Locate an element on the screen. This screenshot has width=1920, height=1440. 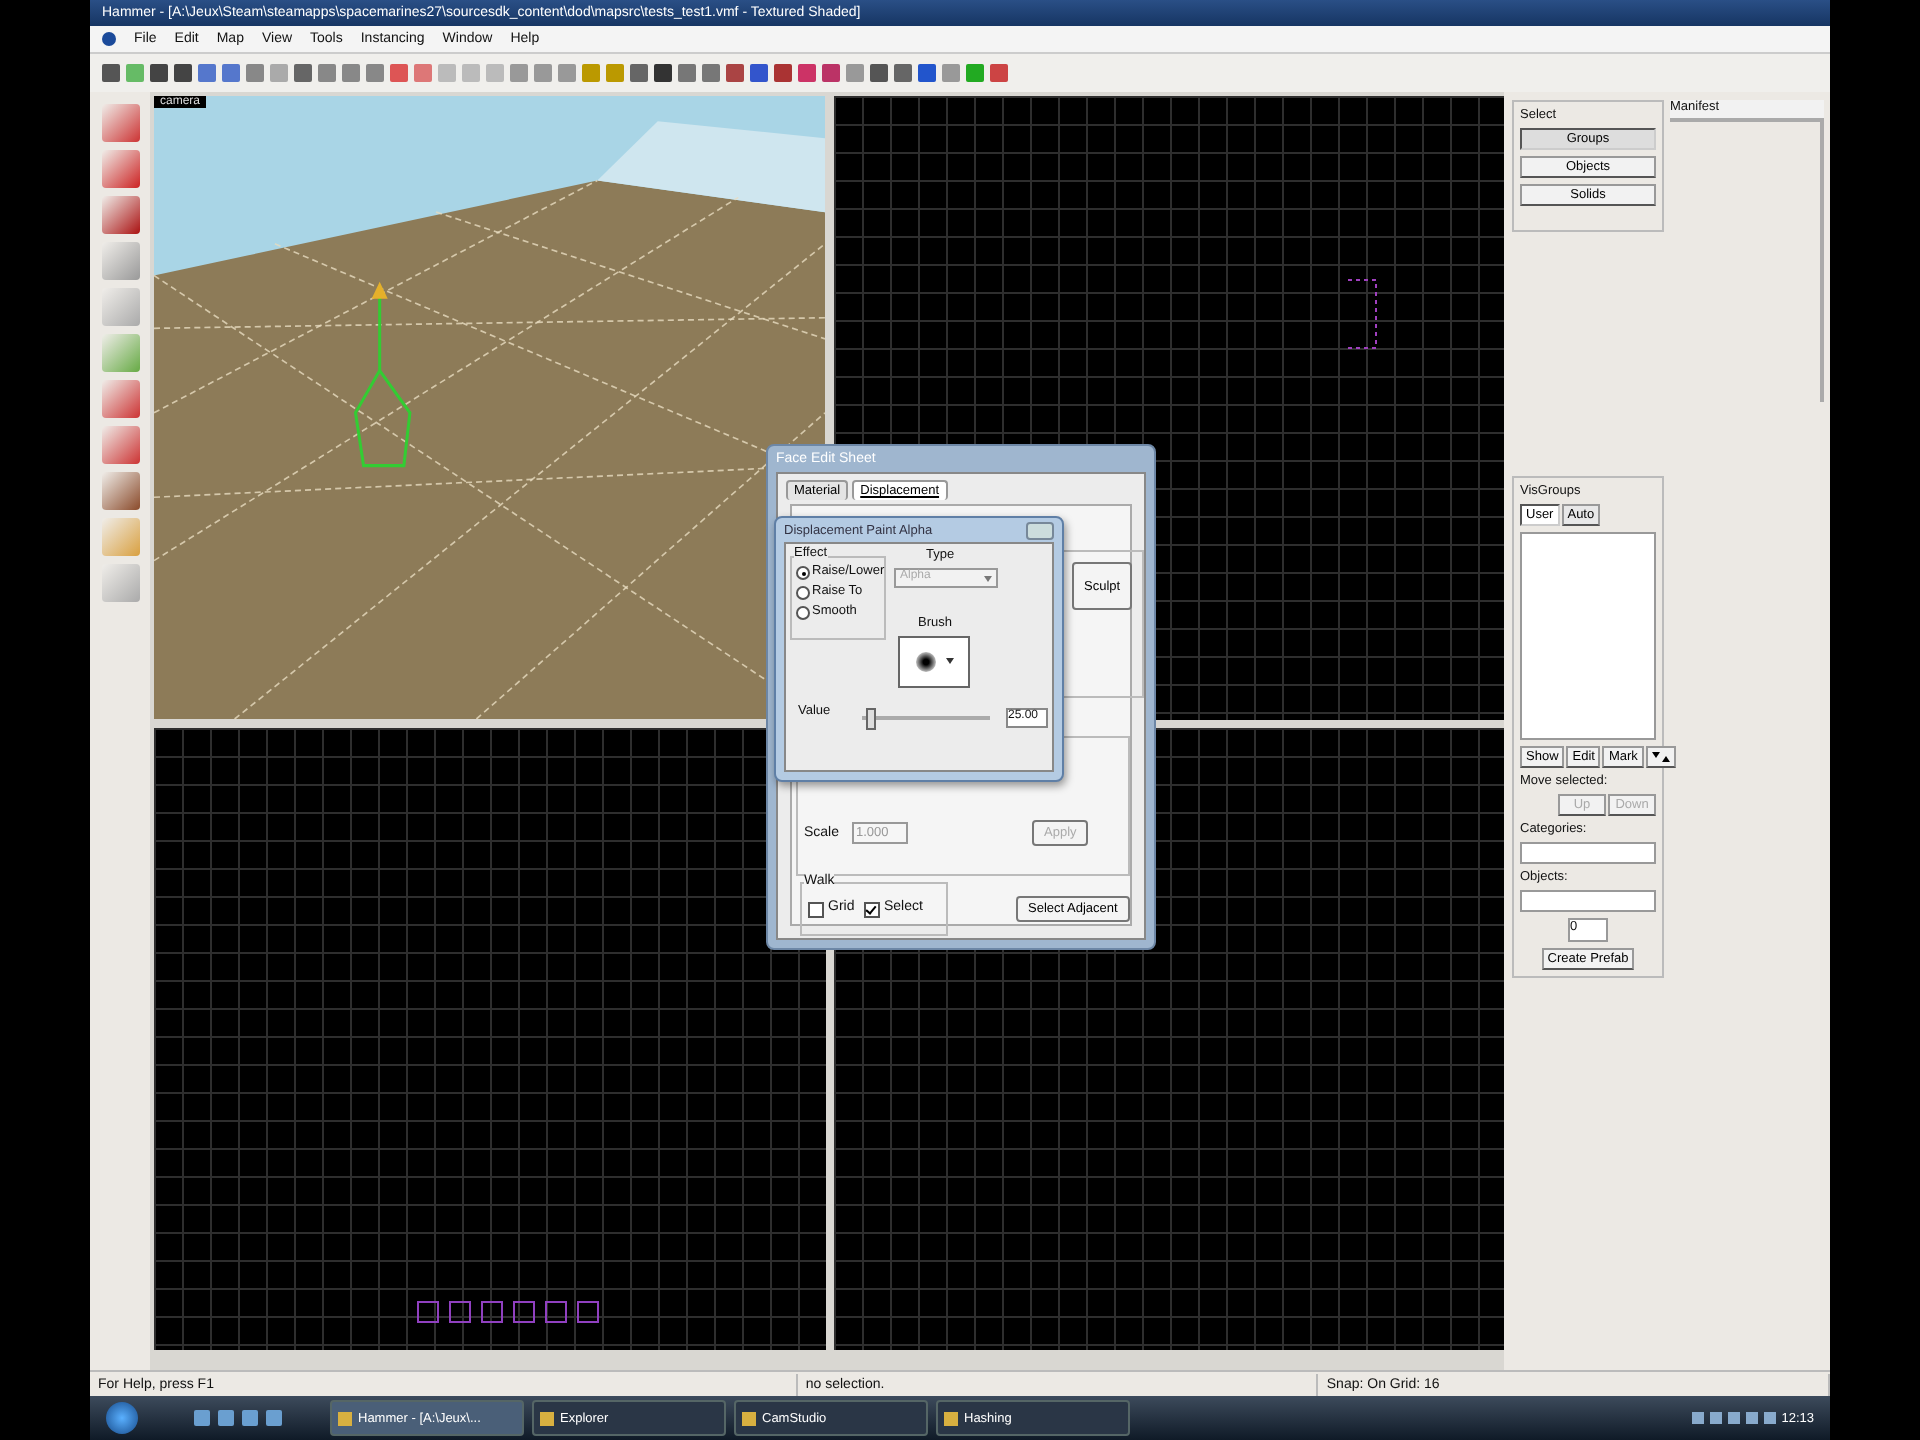
brush-preview is located at coordinates (934, 662).